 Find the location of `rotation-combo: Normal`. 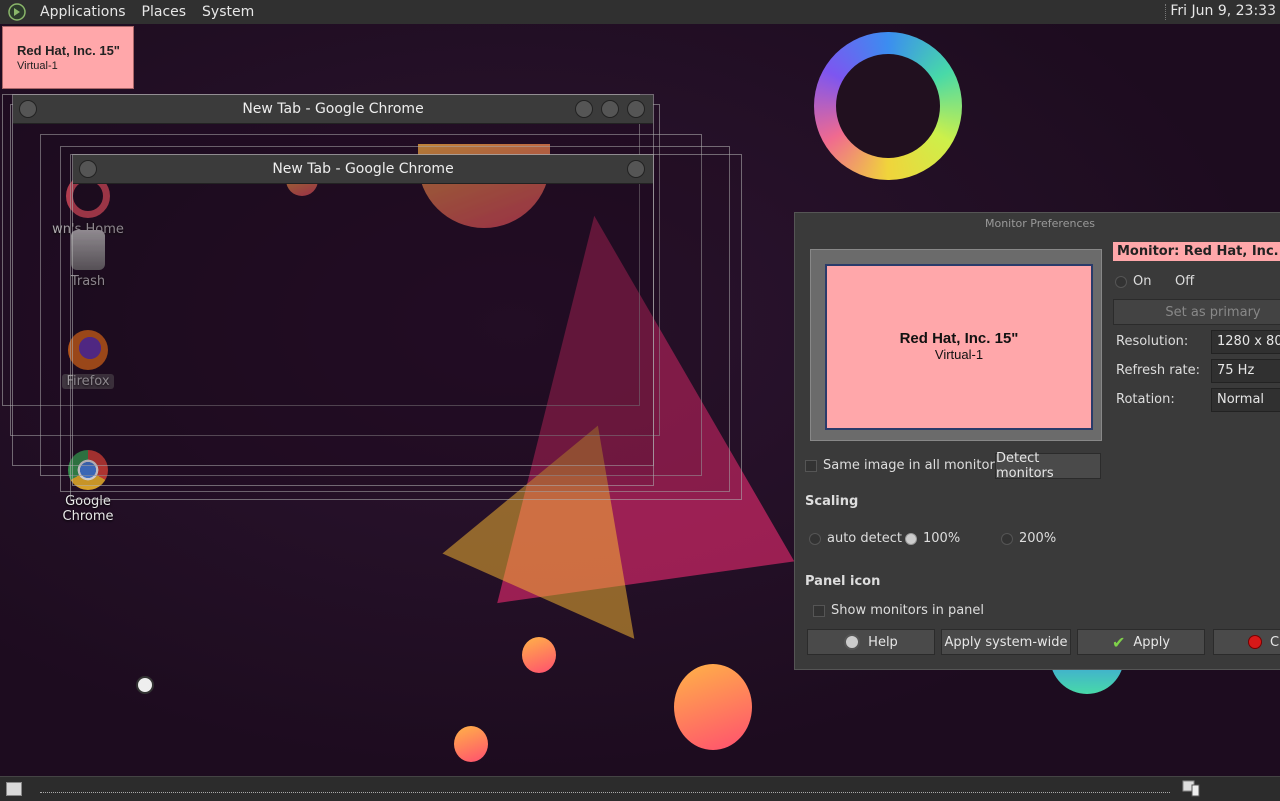

rotation-combo: Normal is located at coordinates (1245, 400).